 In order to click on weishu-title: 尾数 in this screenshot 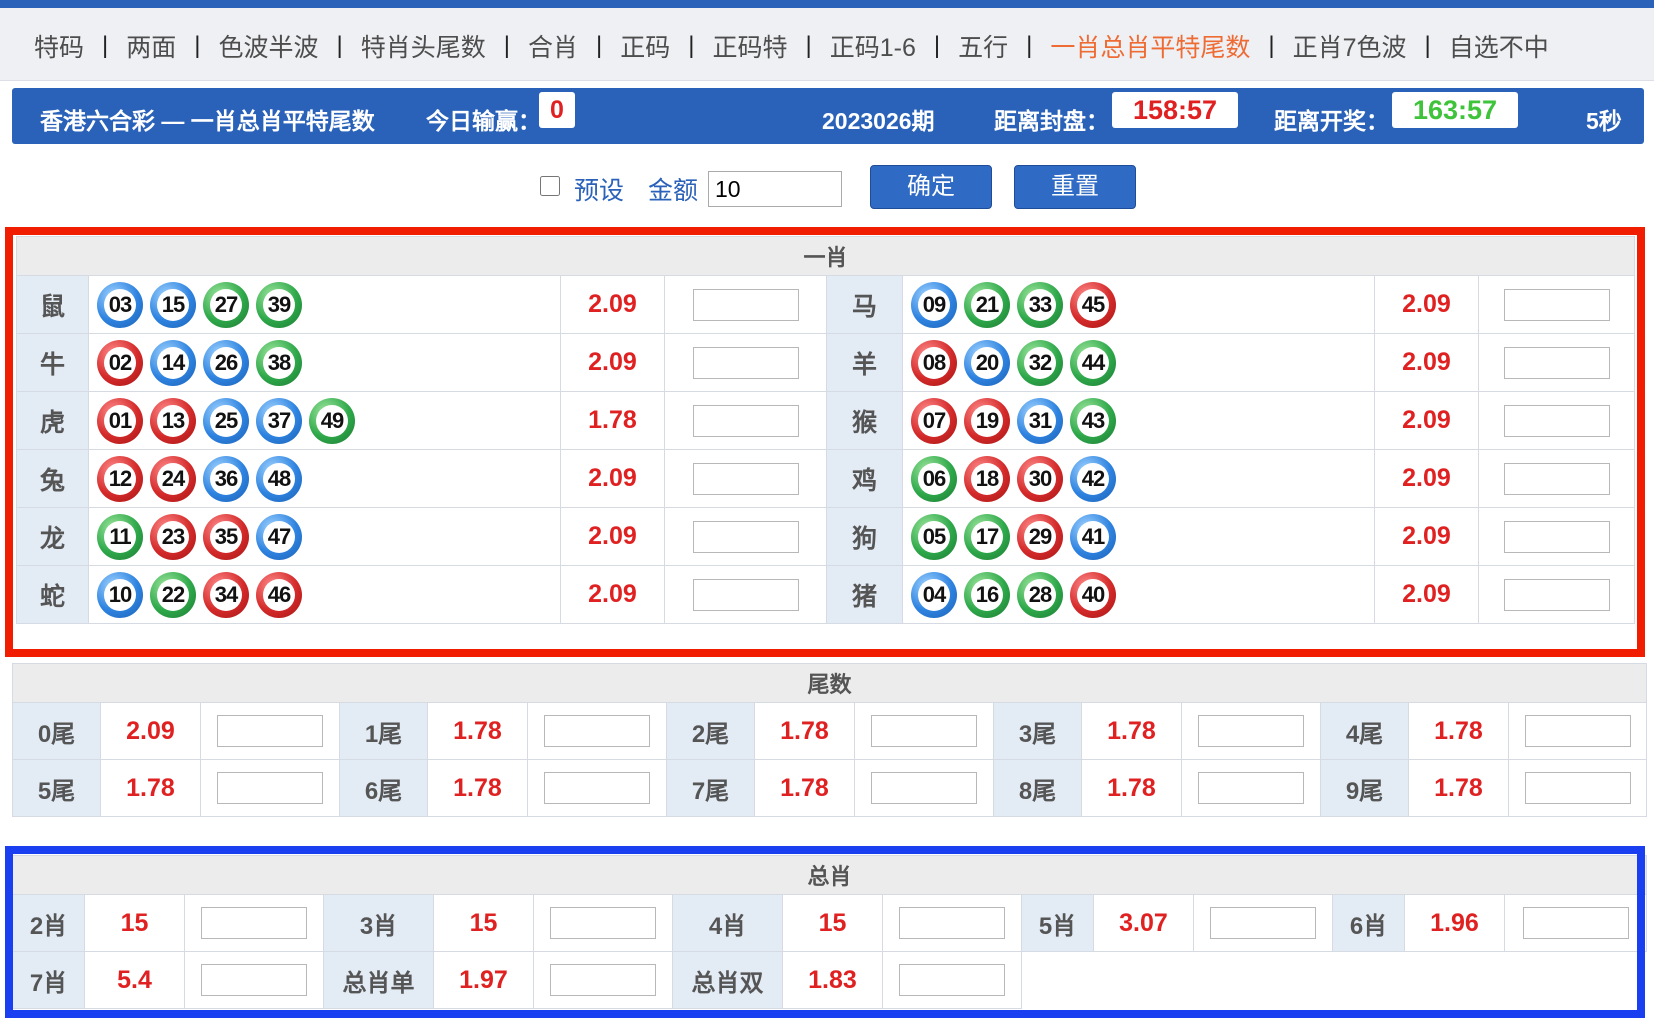, I will do `click(829, 683)`.